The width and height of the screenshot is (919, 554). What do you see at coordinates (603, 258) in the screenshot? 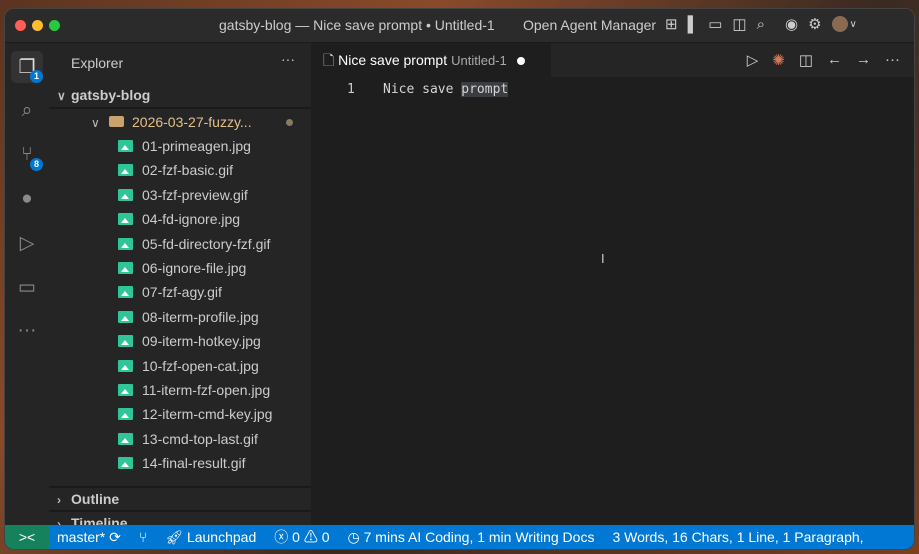
I see `text-cursor-icon: I` at bounding box center [603, 258].